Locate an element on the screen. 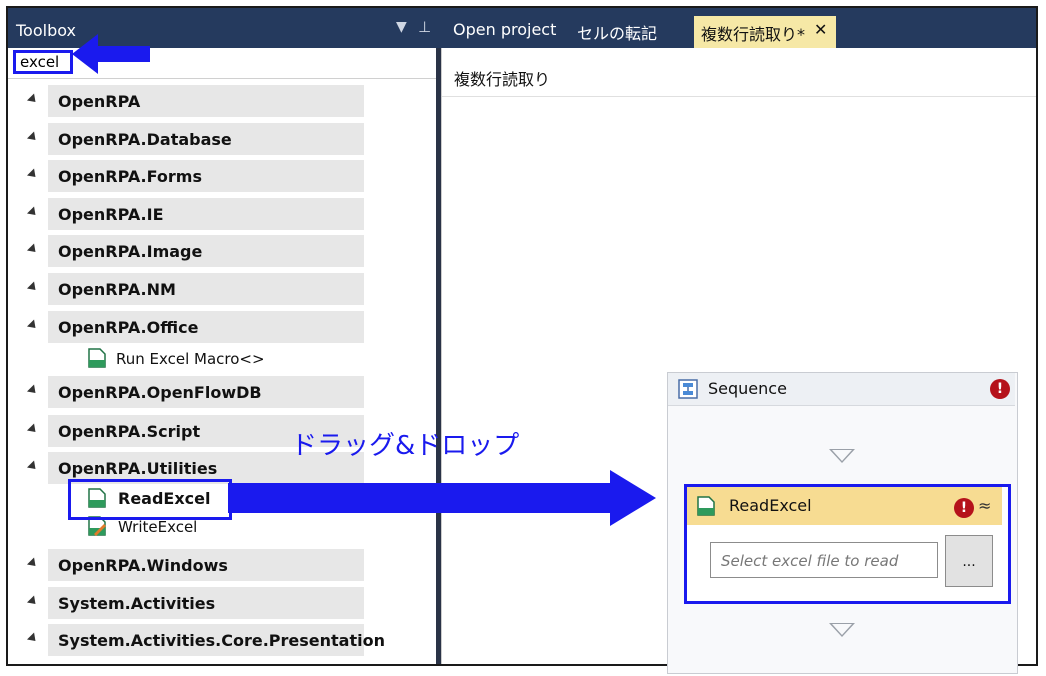 The width and height of the screenshot is (1046, 676). category-openrpa-windows: OpenRPA.Windows is located at coordinates (206, 565).